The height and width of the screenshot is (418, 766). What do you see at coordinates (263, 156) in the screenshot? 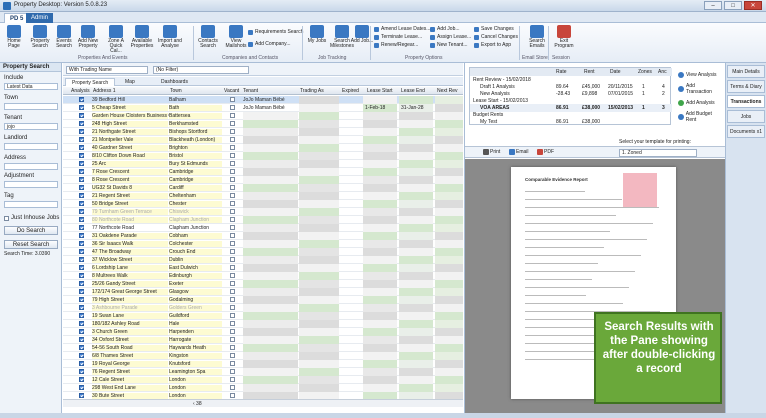
I see `table-row: 8/10 Clifton Down Road Bristol` at bounding box center [263, 156].